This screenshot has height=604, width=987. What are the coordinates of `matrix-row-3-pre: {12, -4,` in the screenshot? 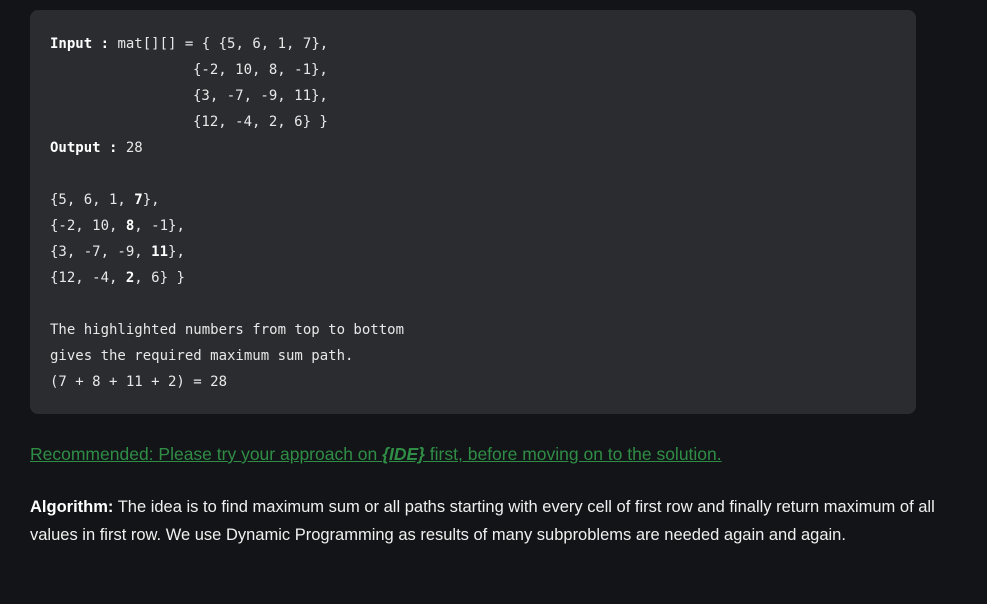 It's located at (88, 278).